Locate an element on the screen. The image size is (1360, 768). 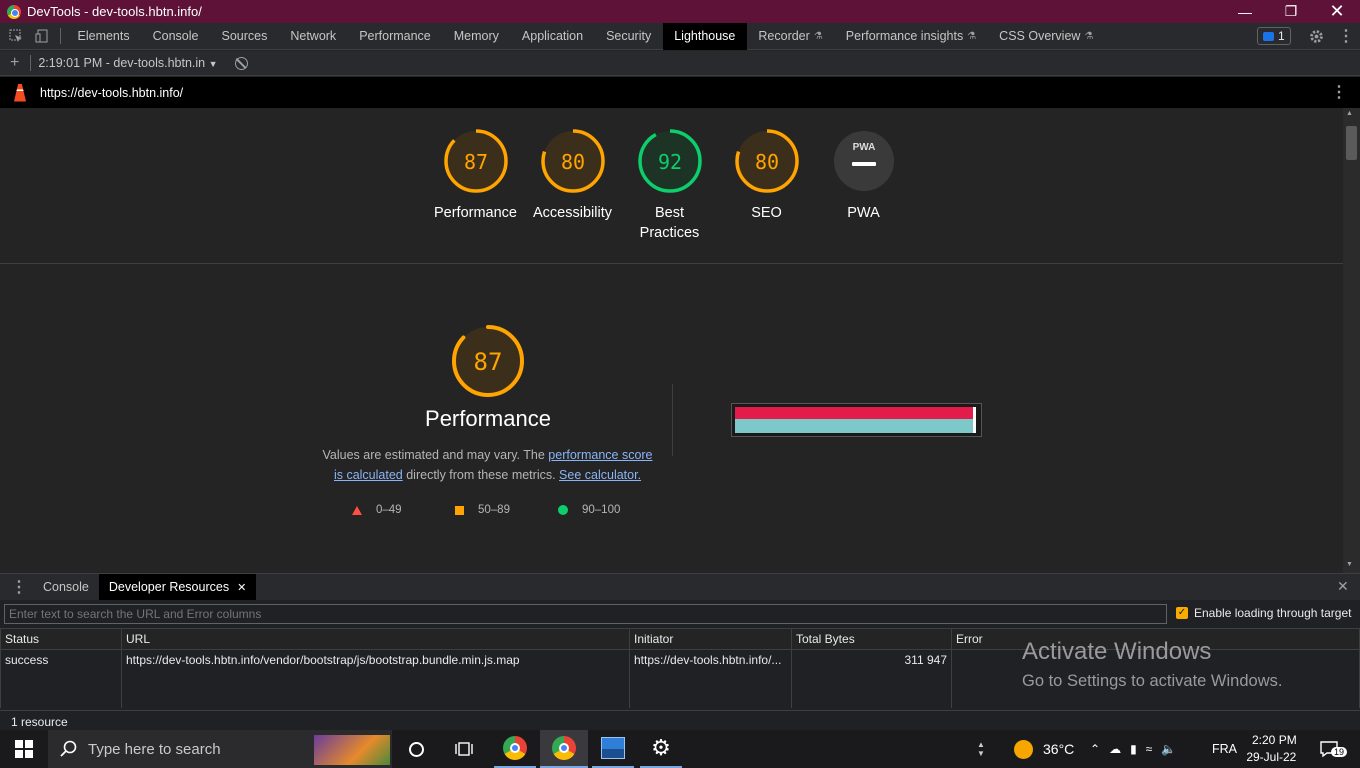
clear-all-icon is located at coordinates (241, 63).